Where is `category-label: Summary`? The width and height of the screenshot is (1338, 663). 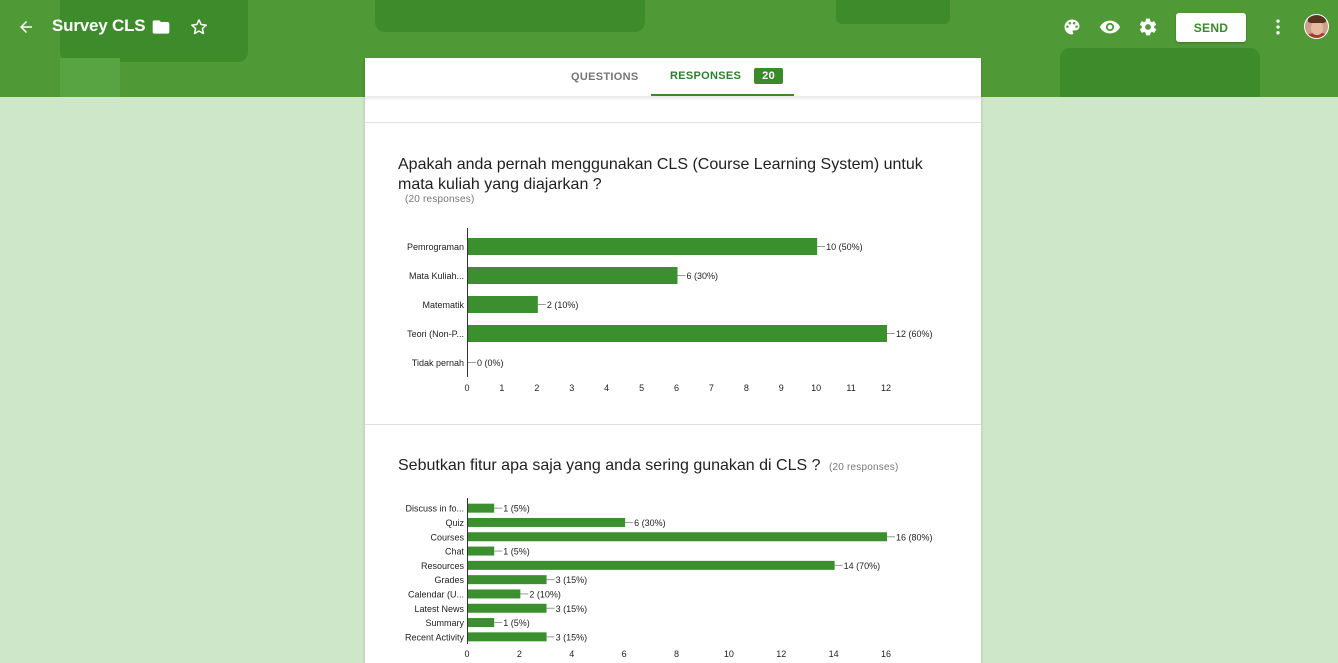 category-label: Summary is located at coordinates (444, 623).